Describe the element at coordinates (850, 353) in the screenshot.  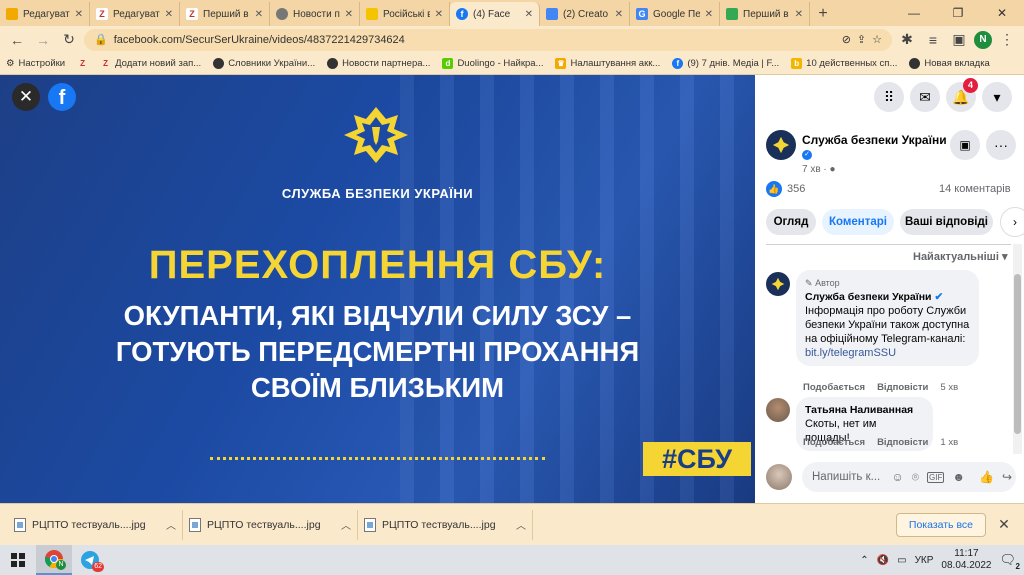
I see `telegram-link: bit.ly/telegramSSU` at that location.